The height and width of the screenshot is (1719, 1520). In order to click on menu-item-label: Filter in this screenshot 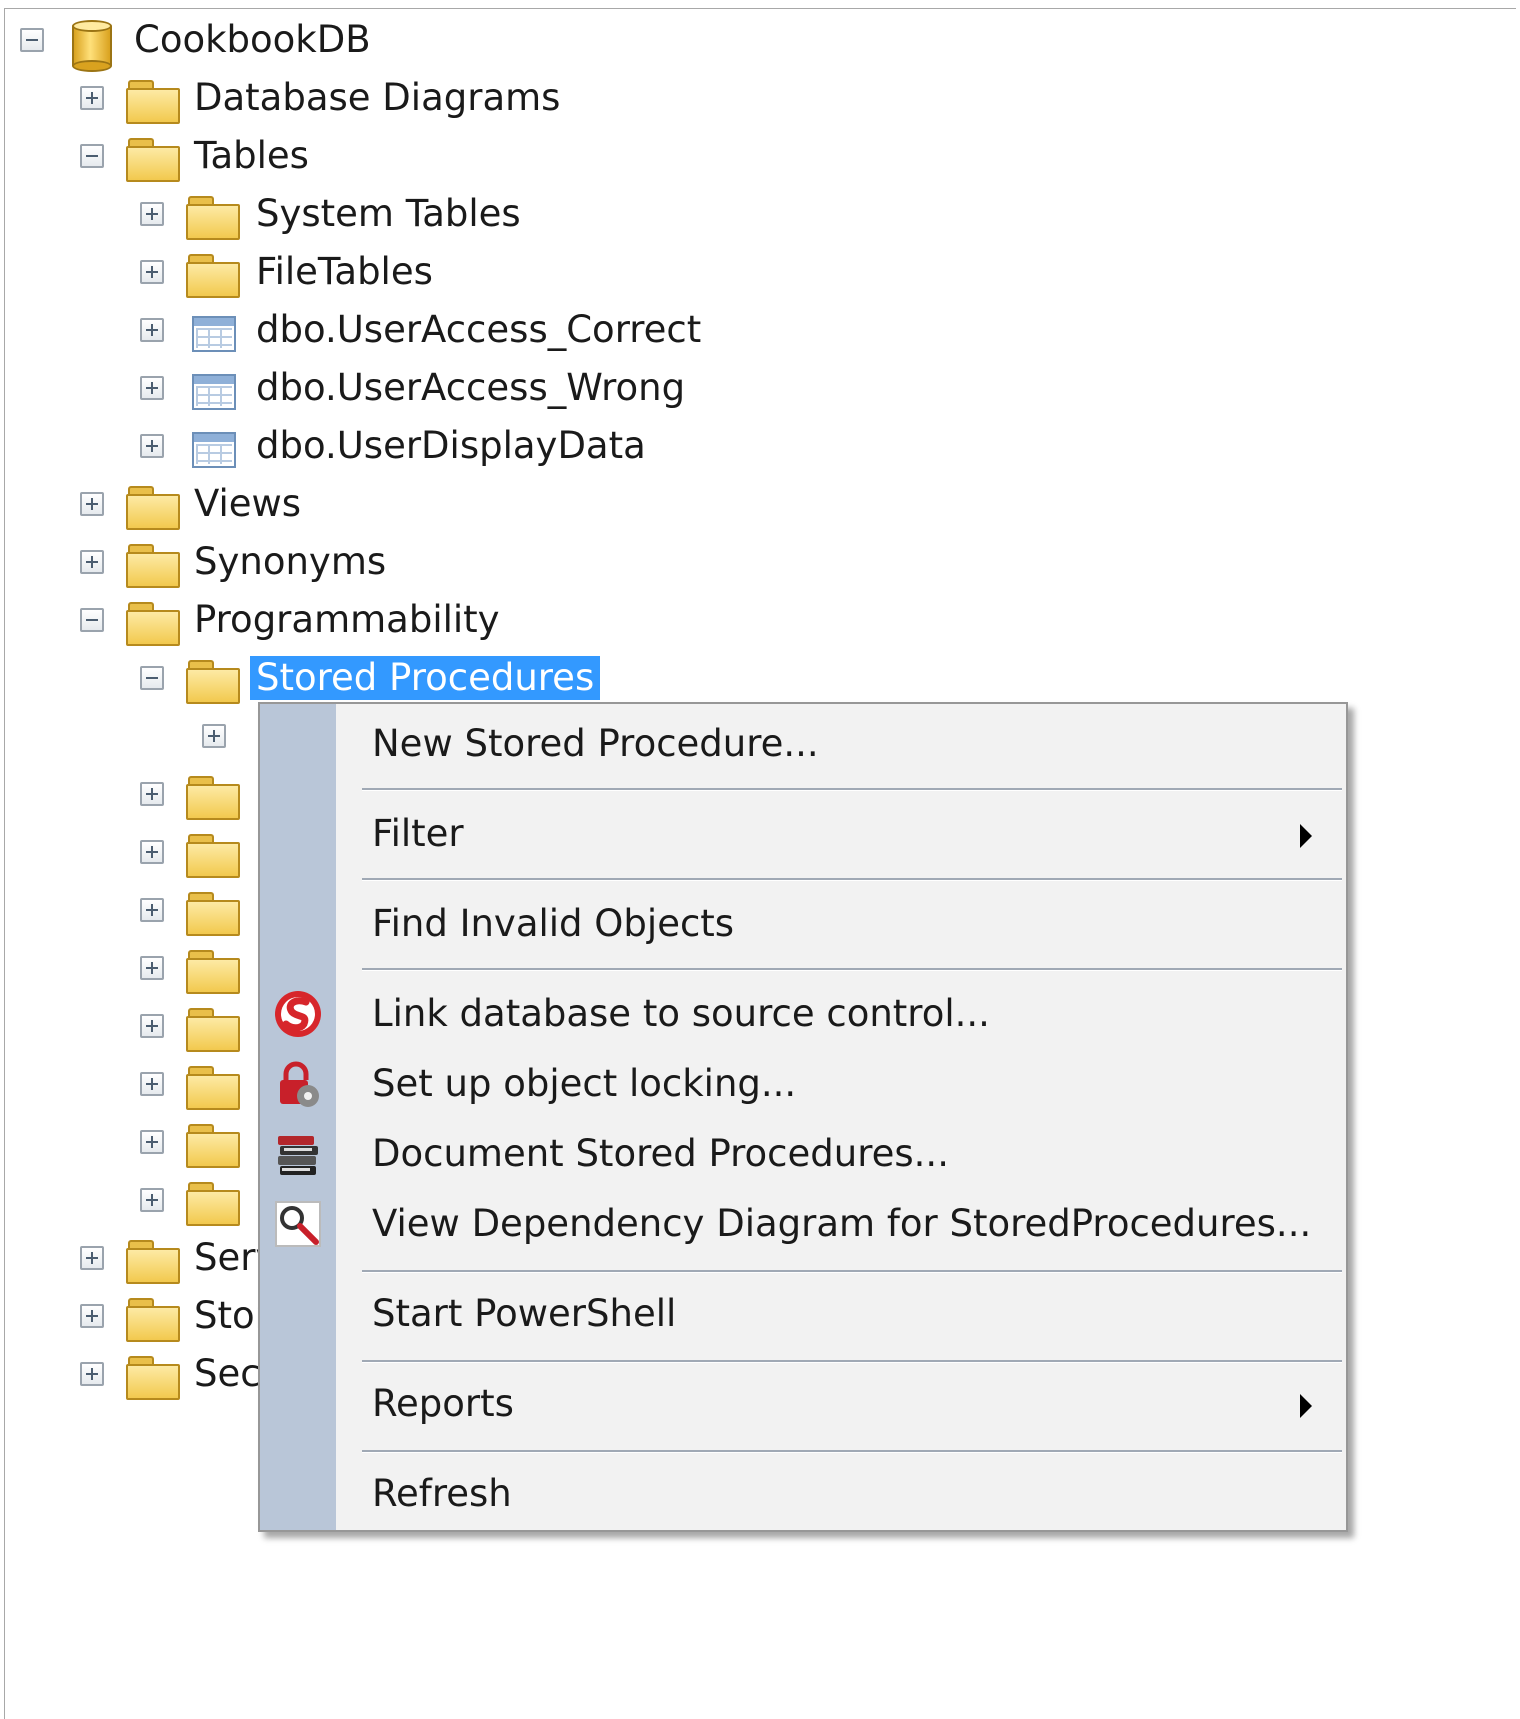, I will do `click(418, 833)`.